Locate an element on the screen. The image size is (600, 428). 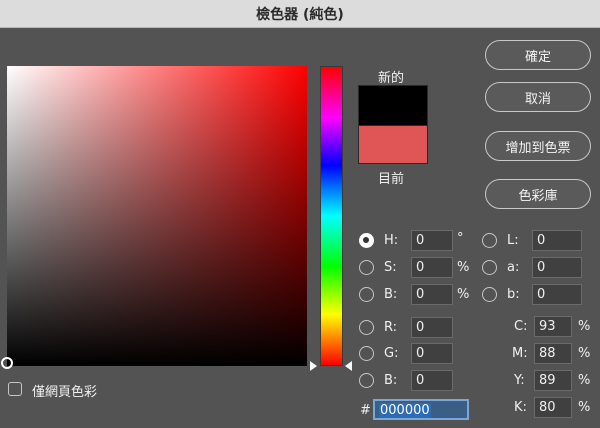
brightness-unit: % is located at coordinates (463, 294).